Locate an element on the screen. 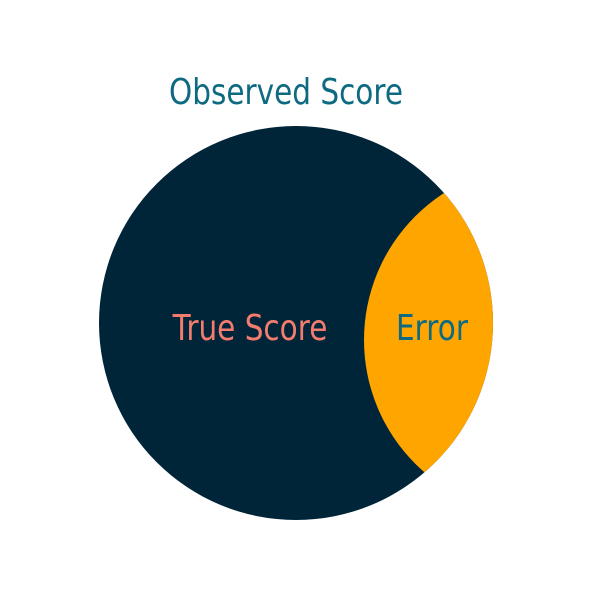 This screenshot has width=591, height=591. true-score-label: True Score is located at coordinates (250, 327).